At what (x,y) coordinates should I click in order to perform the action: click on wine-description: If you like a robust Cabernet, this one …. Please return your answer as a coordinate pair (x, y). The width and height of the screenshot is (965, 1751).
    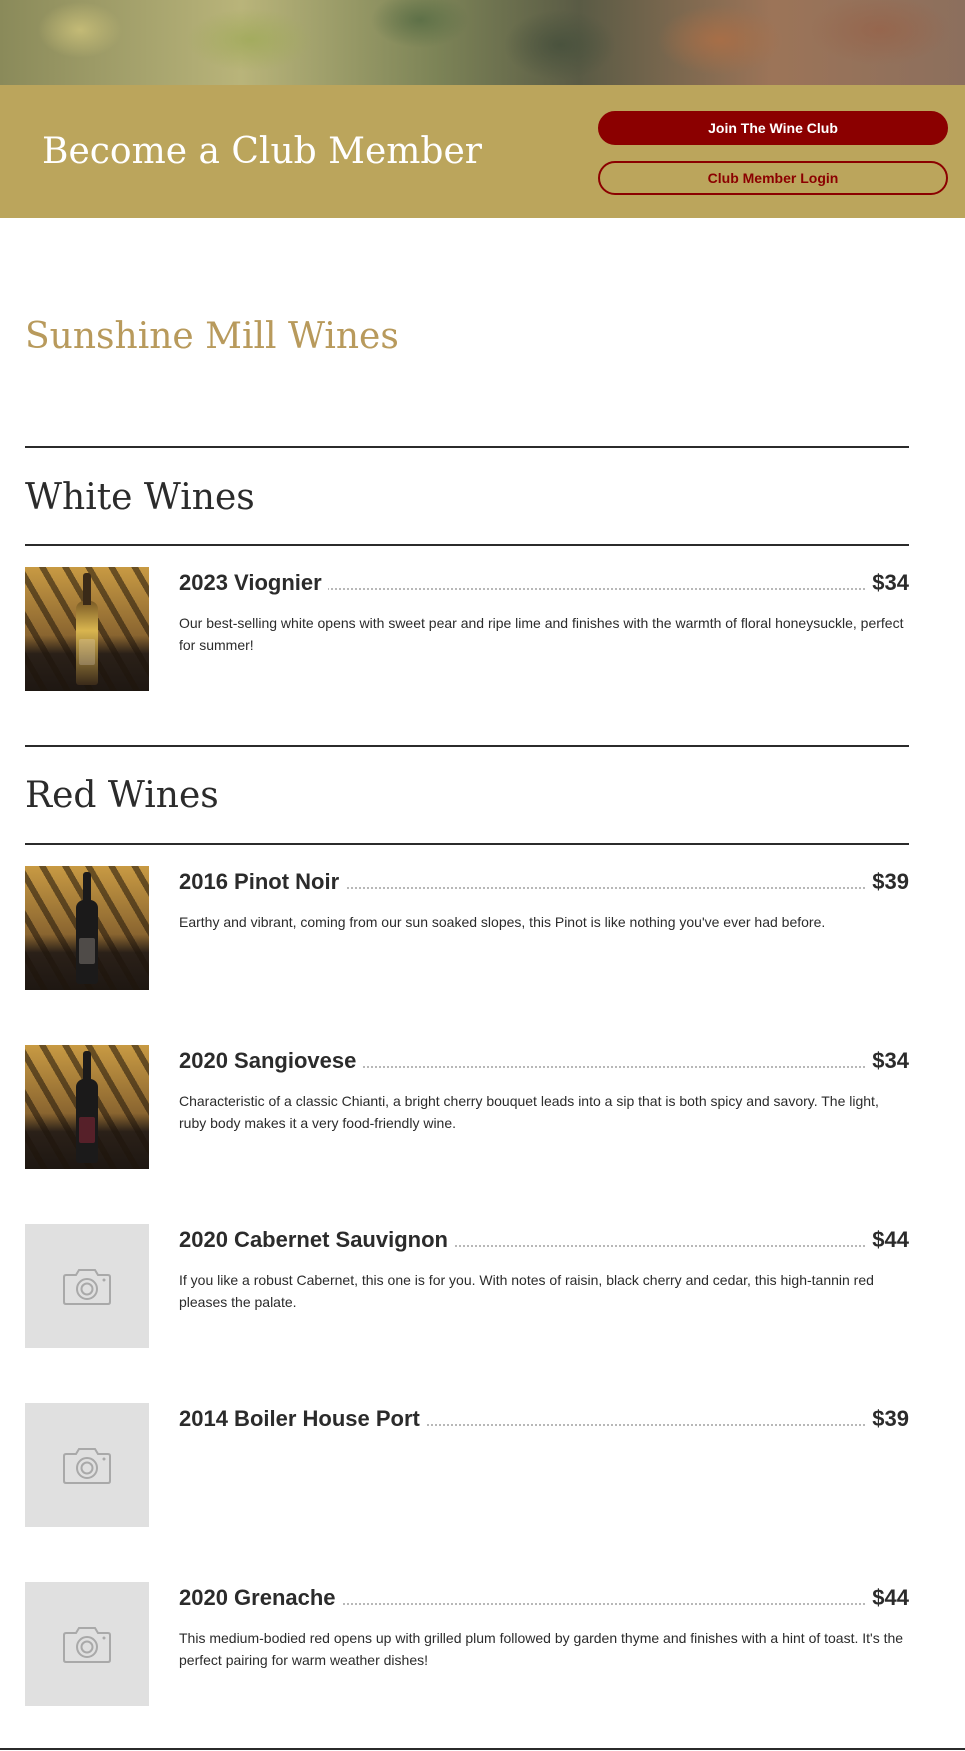
    Looking at the image, I should click on (526, 1291).